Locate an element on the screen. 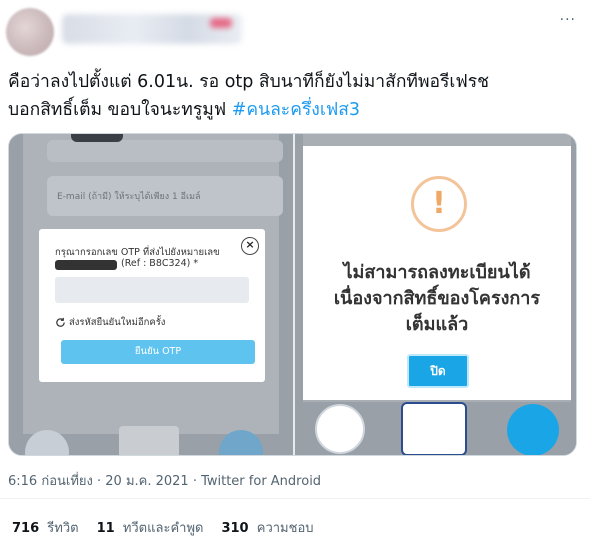 The width and height of the screenshot is (590, 547). alert-message-line-3: เต็มแล้ว is located at coordinates (437, 324).